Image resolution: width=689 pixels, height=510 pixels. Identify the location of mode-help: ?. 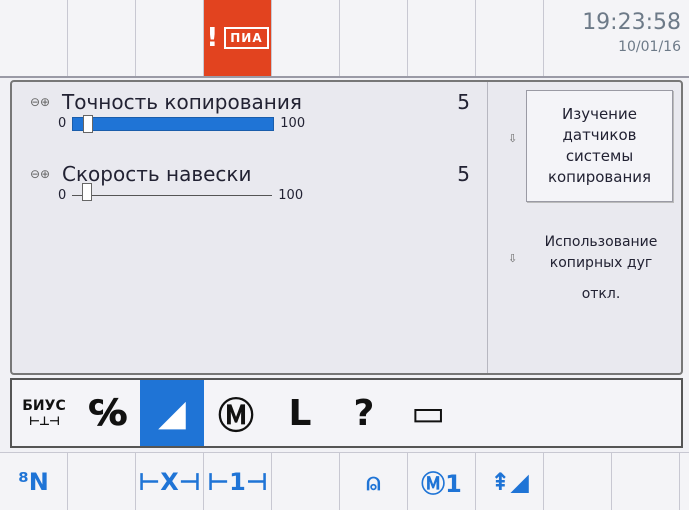
(364, 413).